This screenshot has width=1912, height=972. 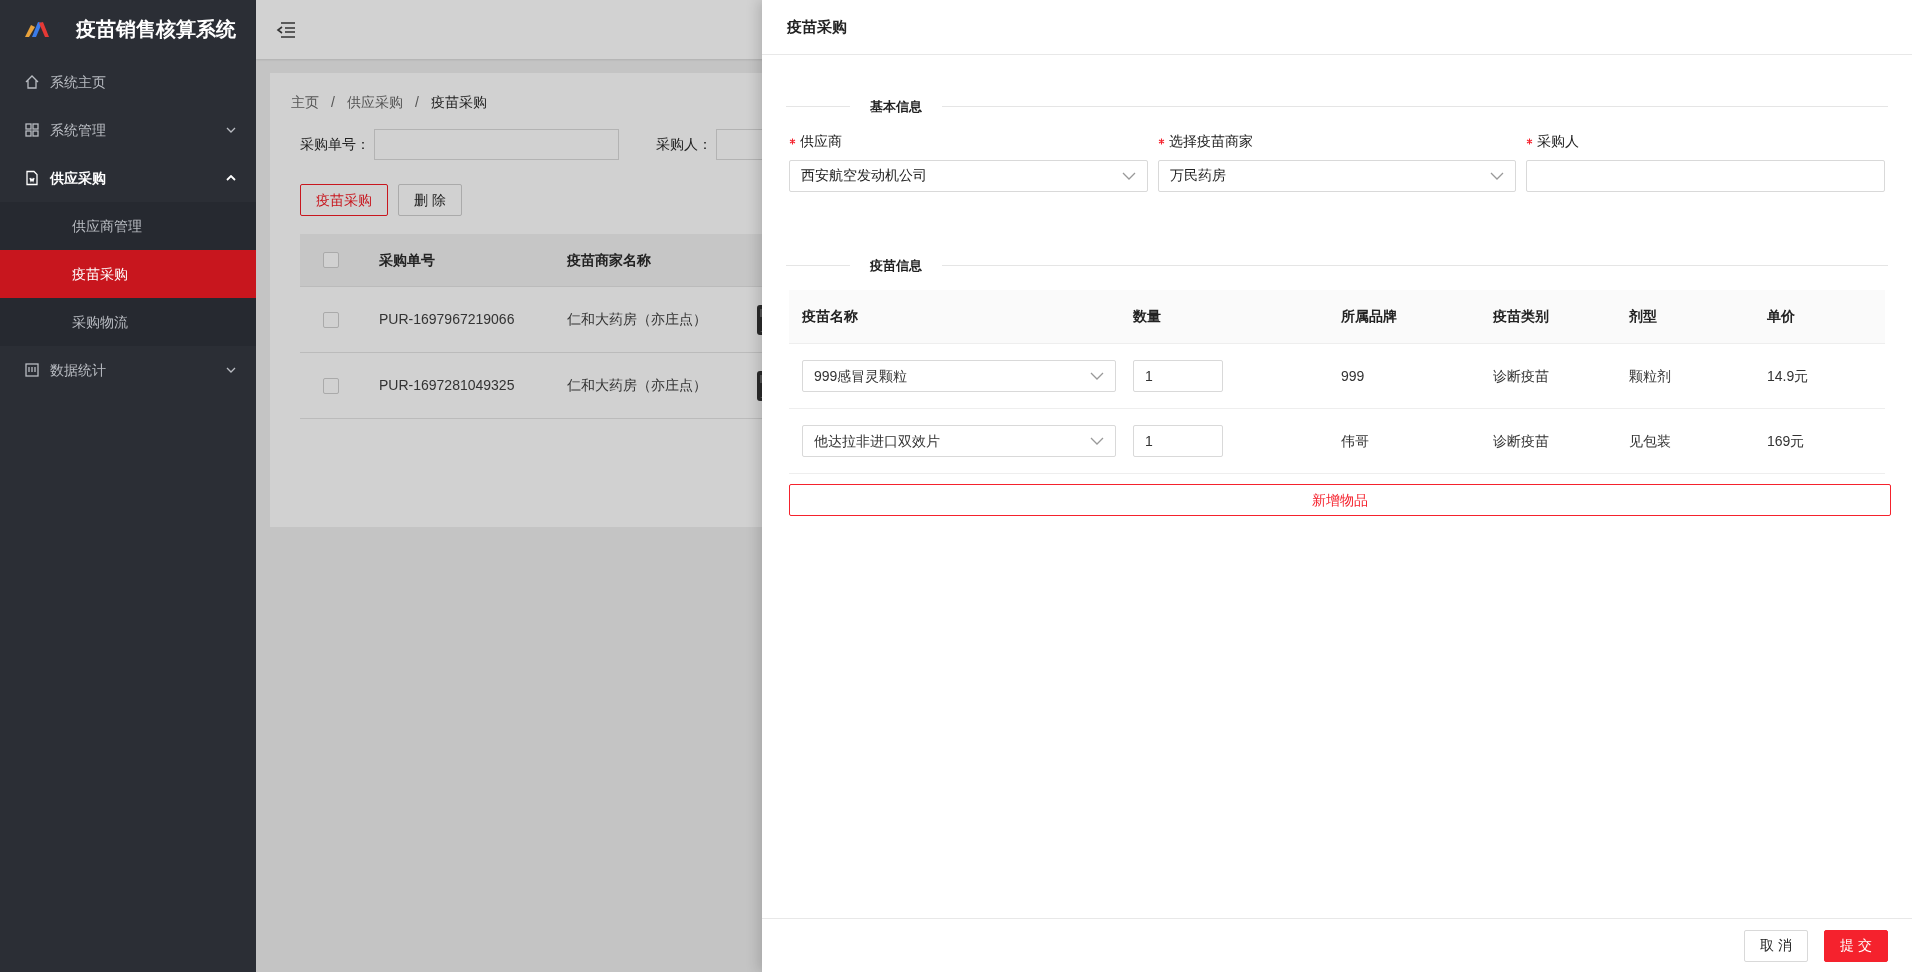 What do you see at coordinates (231, 178) in the screenshot?
I see `chevron-up-icon` at bounding box center [231, 178].